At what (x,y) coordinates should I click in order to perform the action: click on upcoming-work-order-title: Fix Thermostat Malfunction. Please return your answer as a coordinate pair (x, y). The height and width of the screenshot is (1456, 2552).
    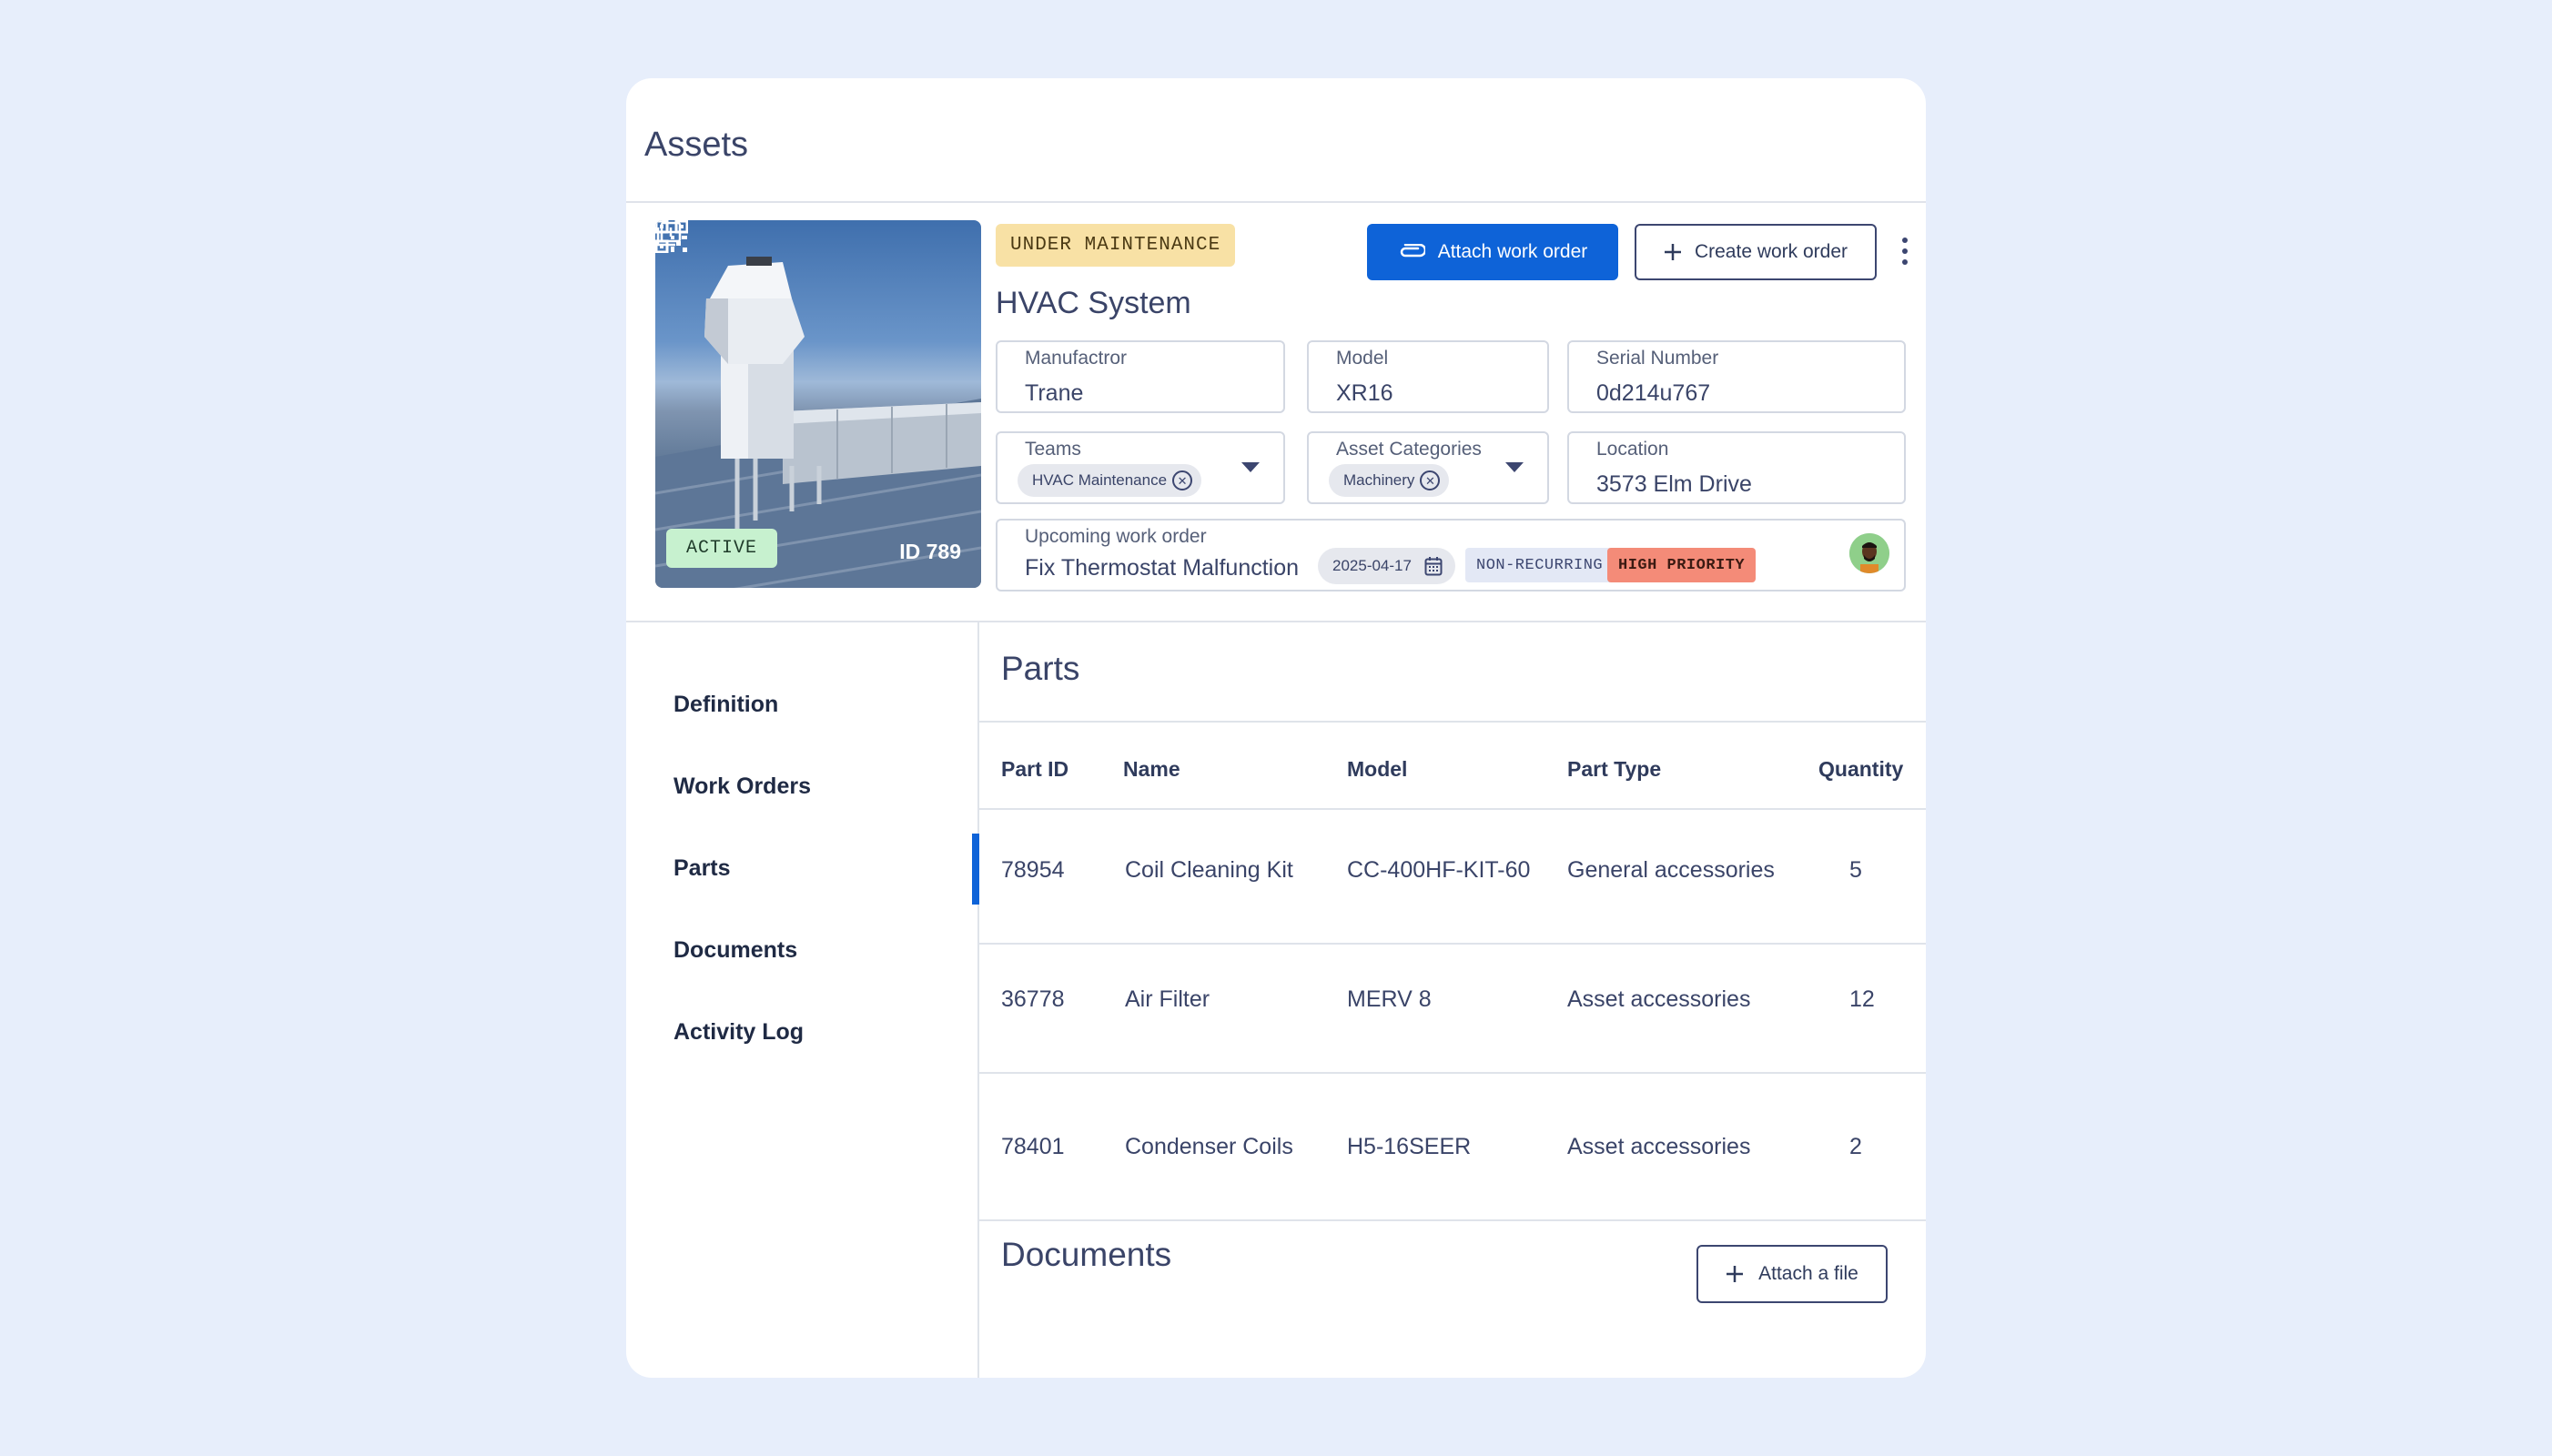
    Looking at the image, I should click on (1162, 568).